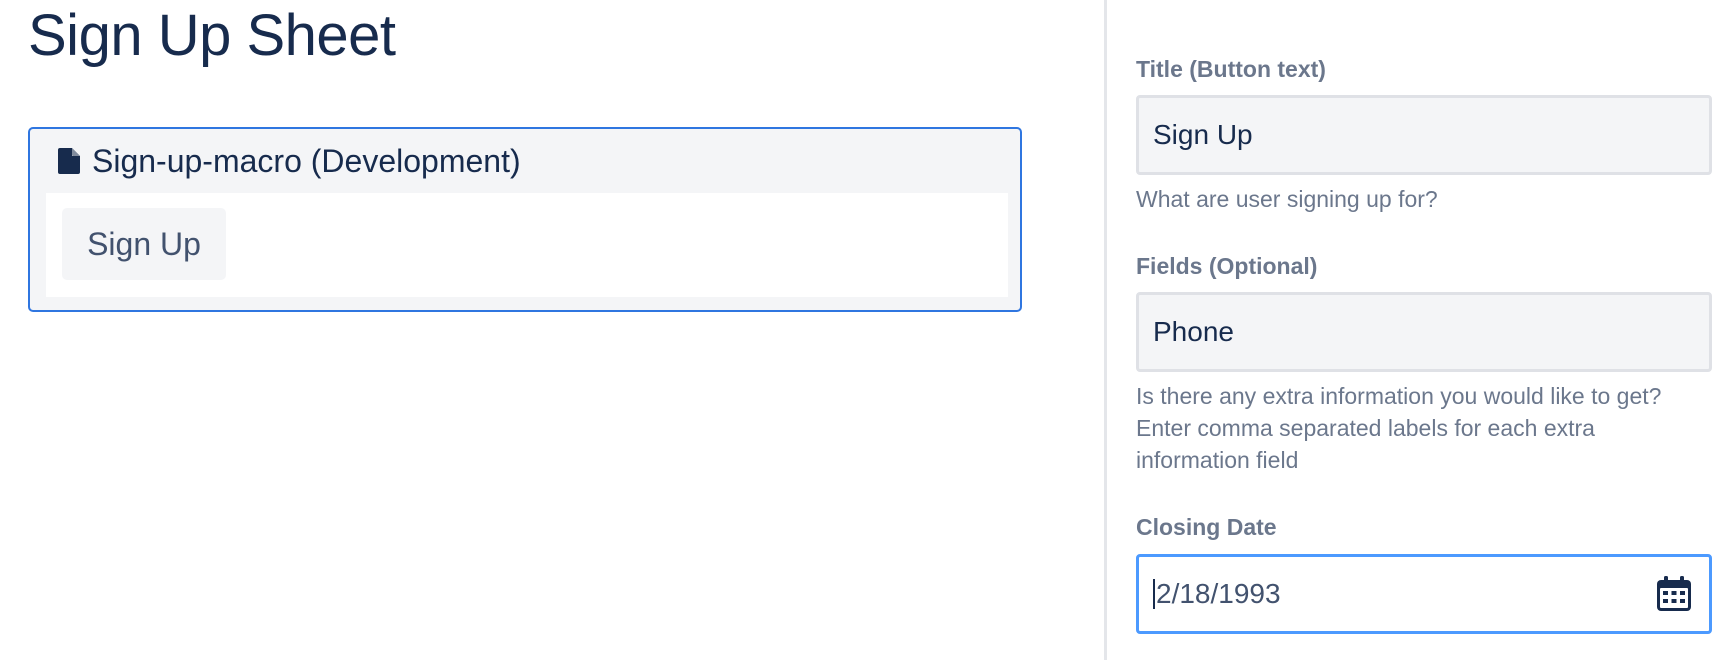  Describe the element at coordinates (1231, 69) in the screenshot. I see `title-field-label: Title (Button text)` at that location.